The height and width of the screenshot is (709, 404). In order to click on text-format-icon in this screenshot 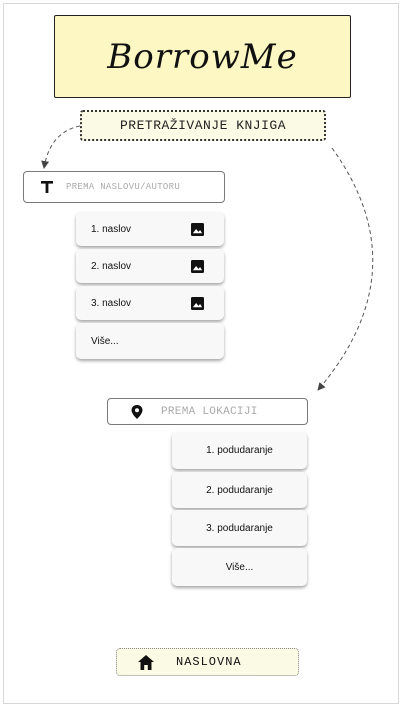, I will do `click(47, 187)`.